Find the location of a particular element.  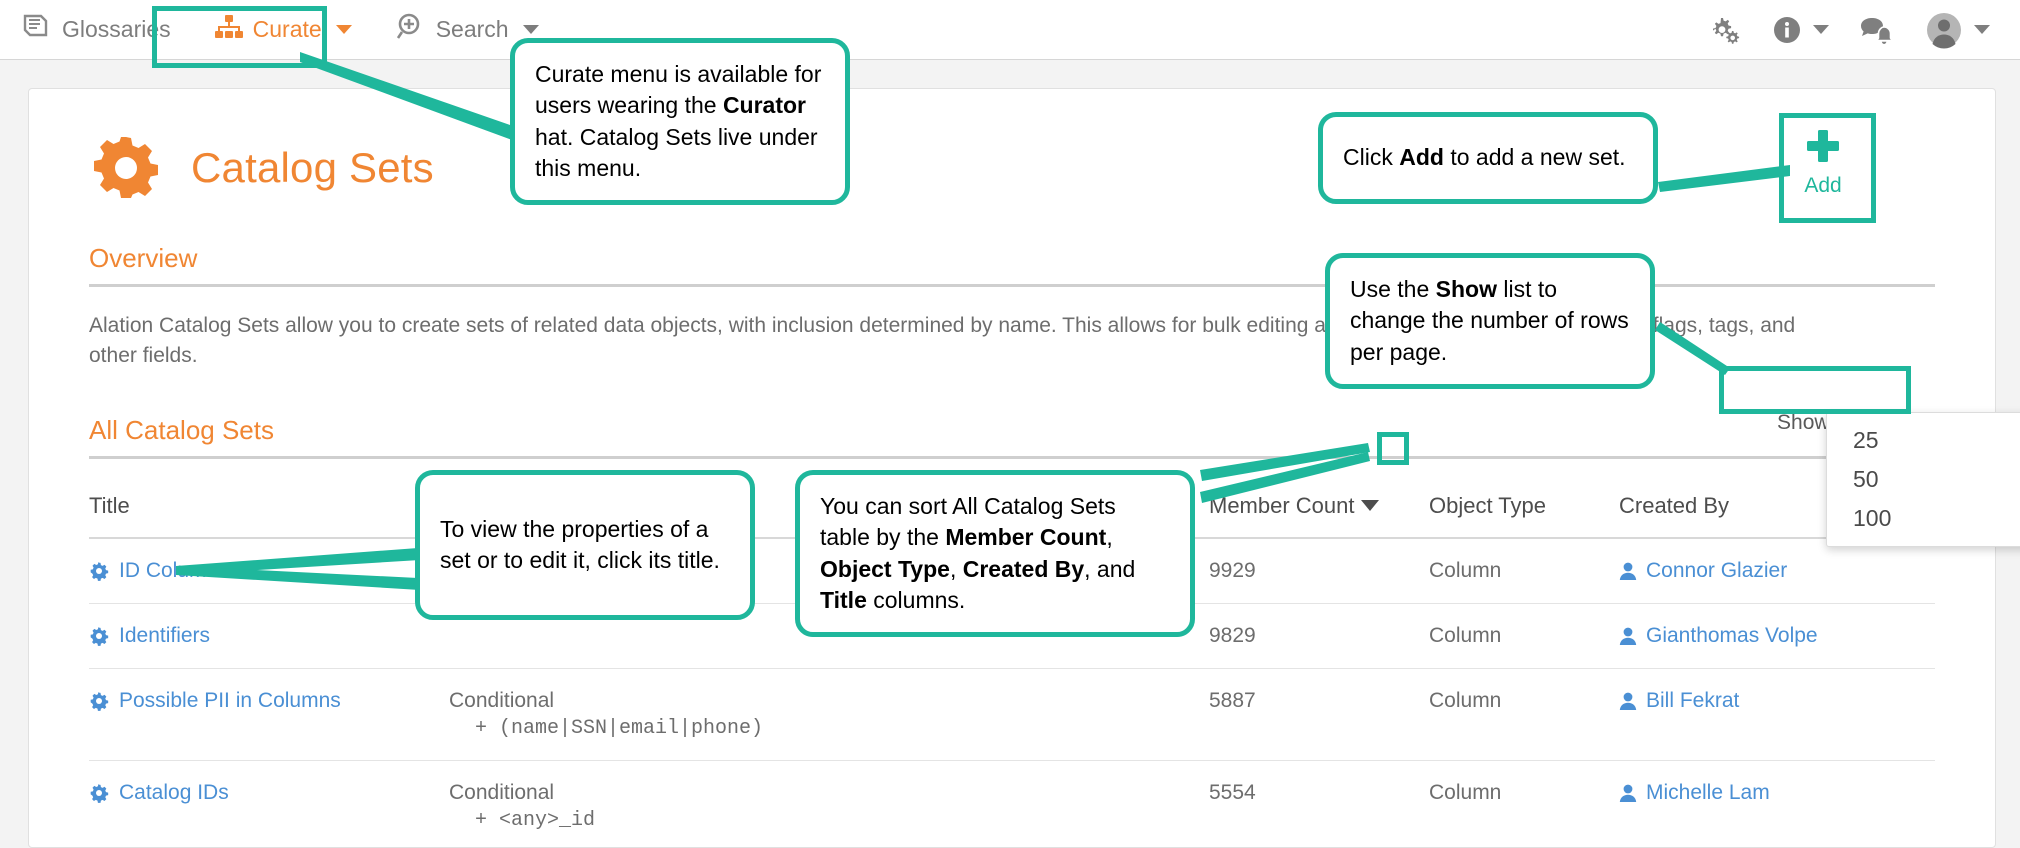

info-icon is located at coordinates (1787, 29).